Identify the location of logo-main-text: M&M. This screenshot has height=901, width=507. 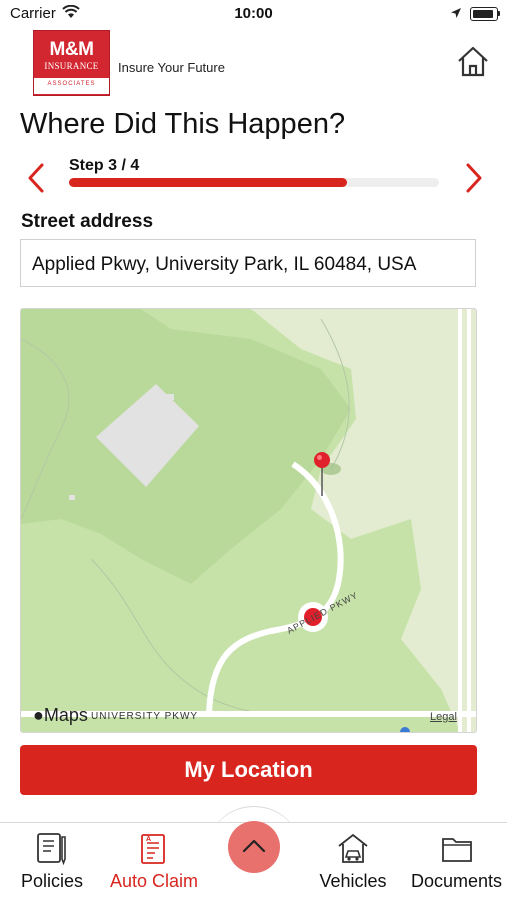
(71, 49).